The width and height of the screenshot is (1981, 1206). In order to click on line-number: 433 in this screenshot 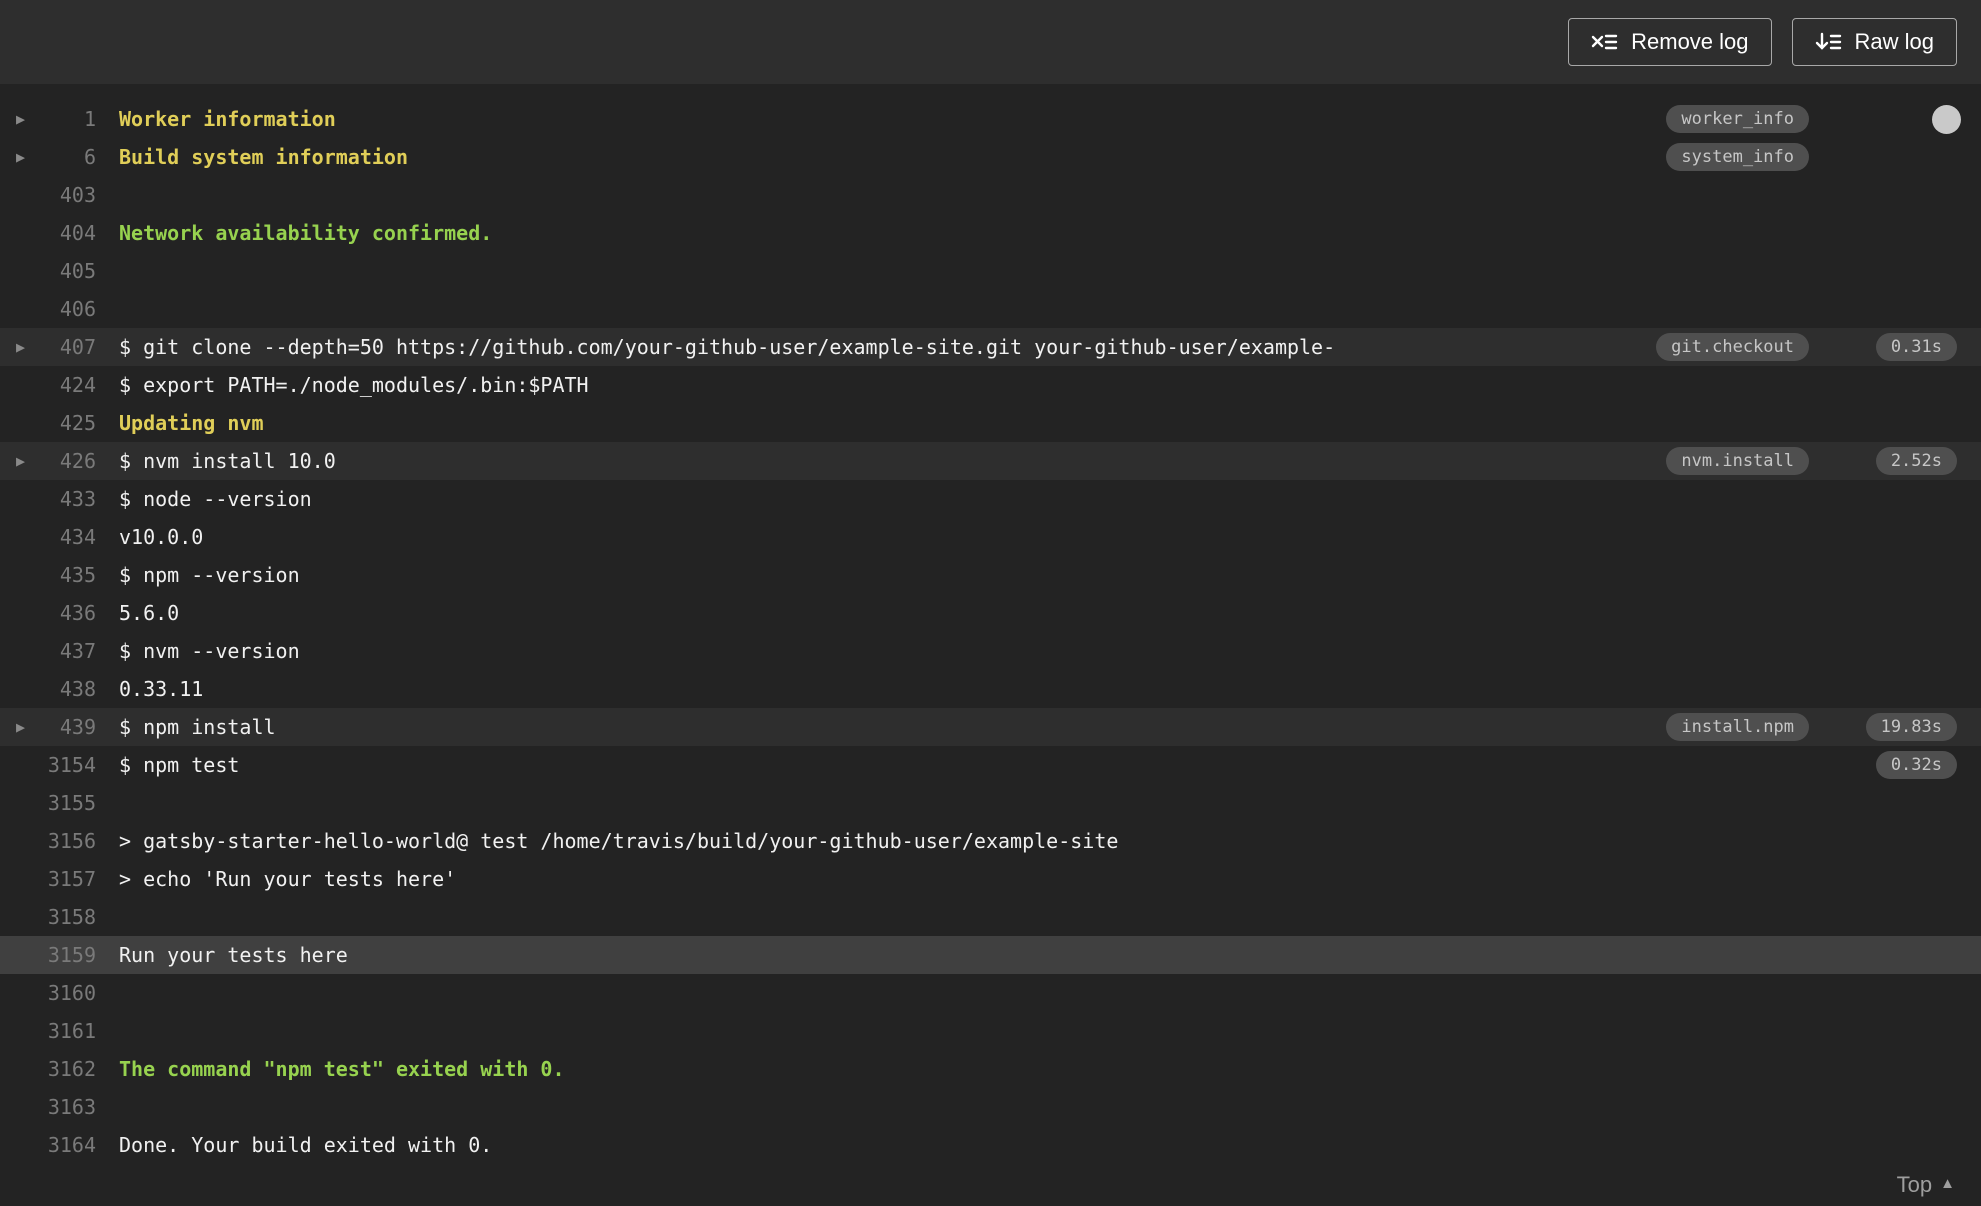, I will do `click(48, 499)`.